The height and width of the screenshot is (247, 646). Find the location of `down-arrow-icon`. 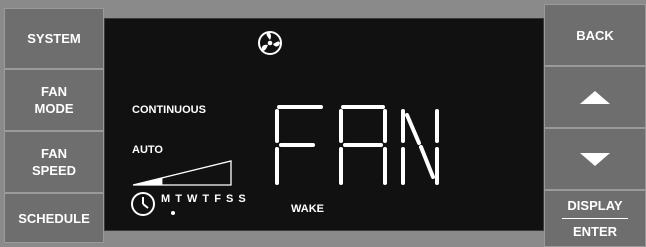

down-arrow-icon is located at coordinates (595, 159).